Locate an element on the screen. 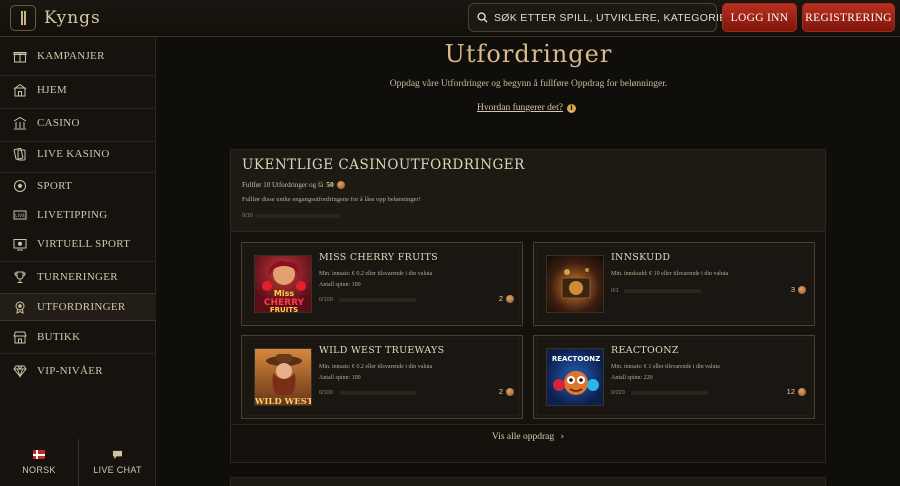 This screenshot has width=900, height=486. sidebar-item-casino: CASINO is located at coordinates (78, 123).